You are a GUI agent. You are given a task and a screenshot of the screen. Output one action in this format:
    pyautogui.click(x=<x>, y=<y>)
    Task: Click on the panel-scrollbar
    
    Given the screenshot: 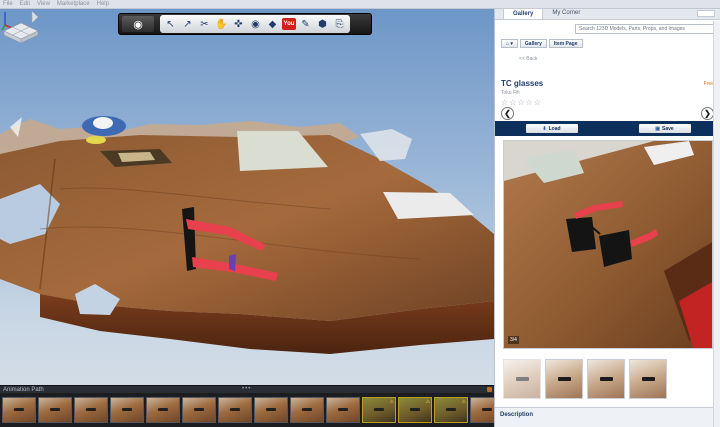 What is the action you would take?
    pyautogui.click(x=716, y=224)
    